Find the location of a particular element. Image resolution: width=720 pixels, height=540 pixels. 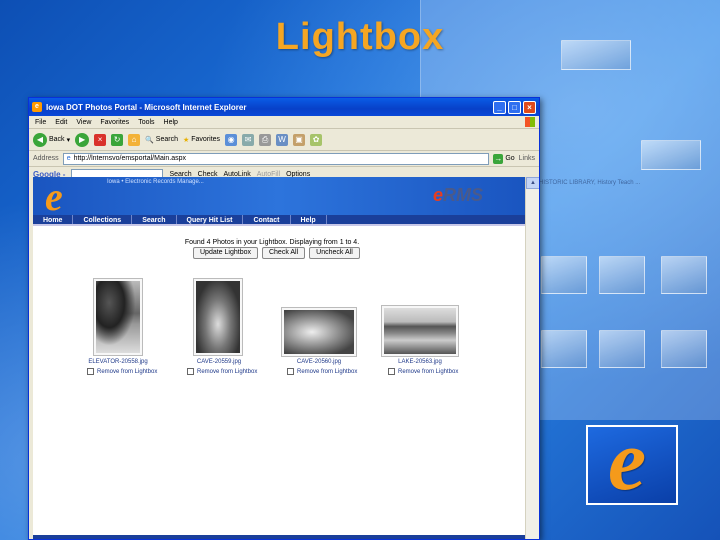

update-lightbox-button: Update Lightbox is located at coordinates (225, 253).